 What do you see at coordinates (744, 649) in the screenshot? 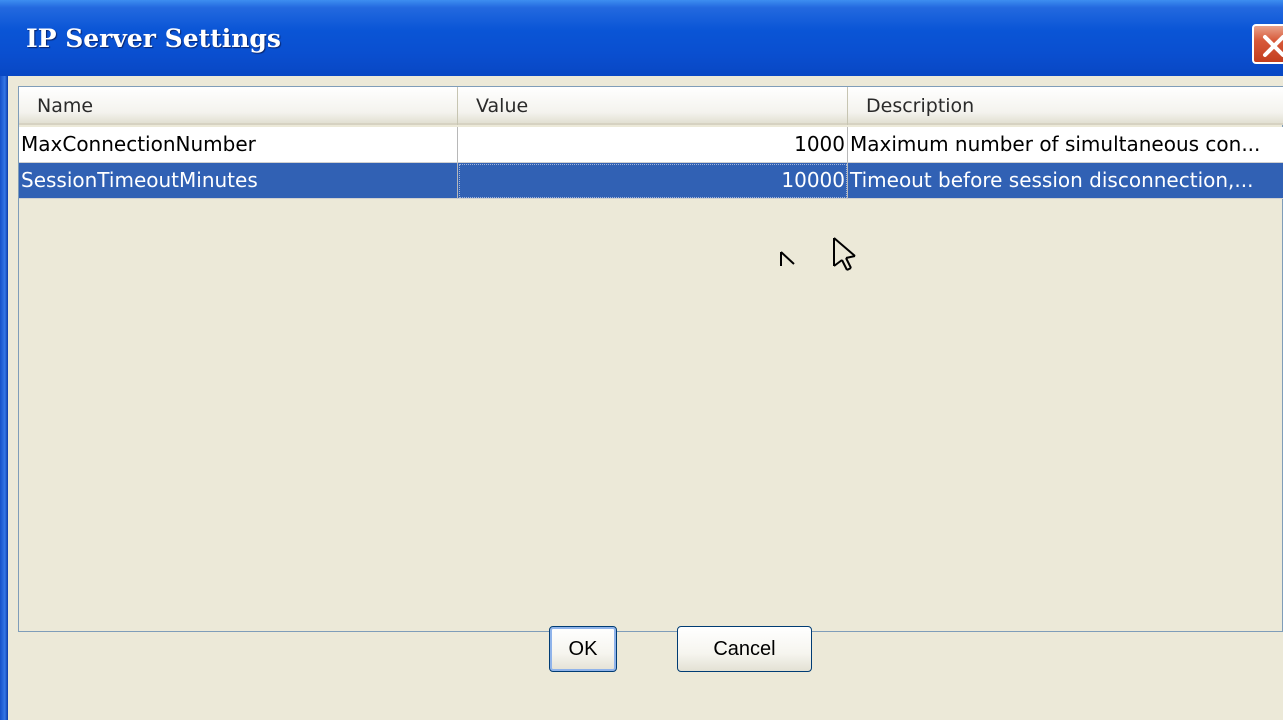
I see `cancel-button: Cancel` at bounding box center [744, 649].